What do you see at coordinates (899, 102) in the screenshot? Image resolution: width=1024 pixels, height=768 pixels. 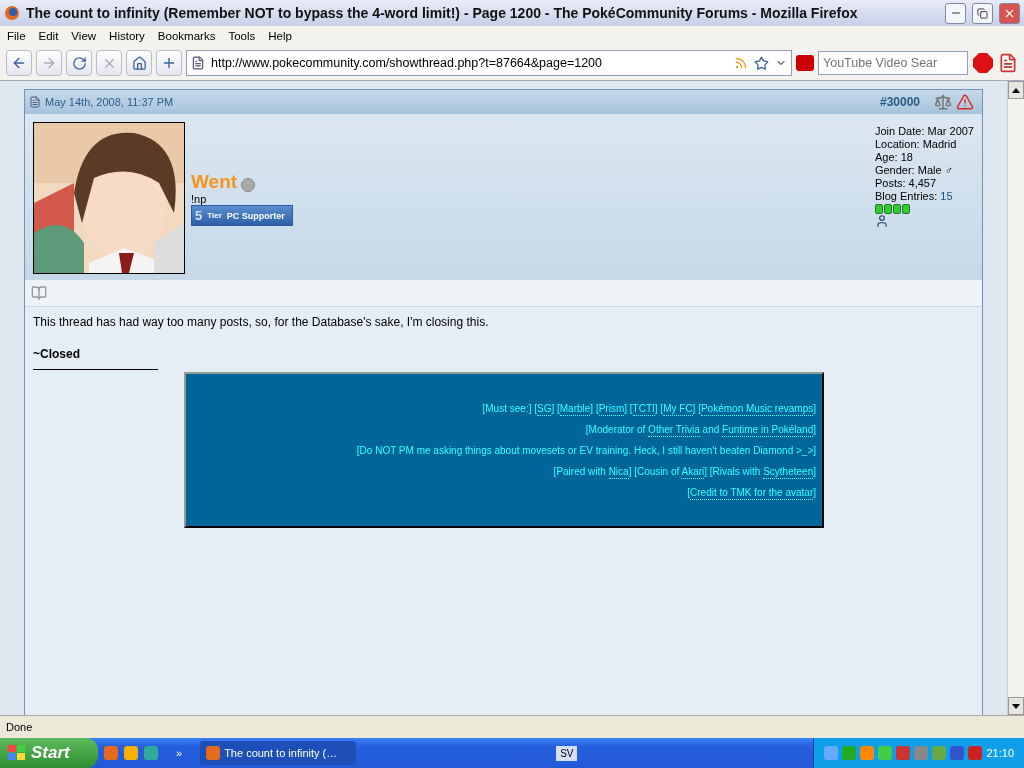 I see `post-number: #30000` at bounding box center [899, 102].